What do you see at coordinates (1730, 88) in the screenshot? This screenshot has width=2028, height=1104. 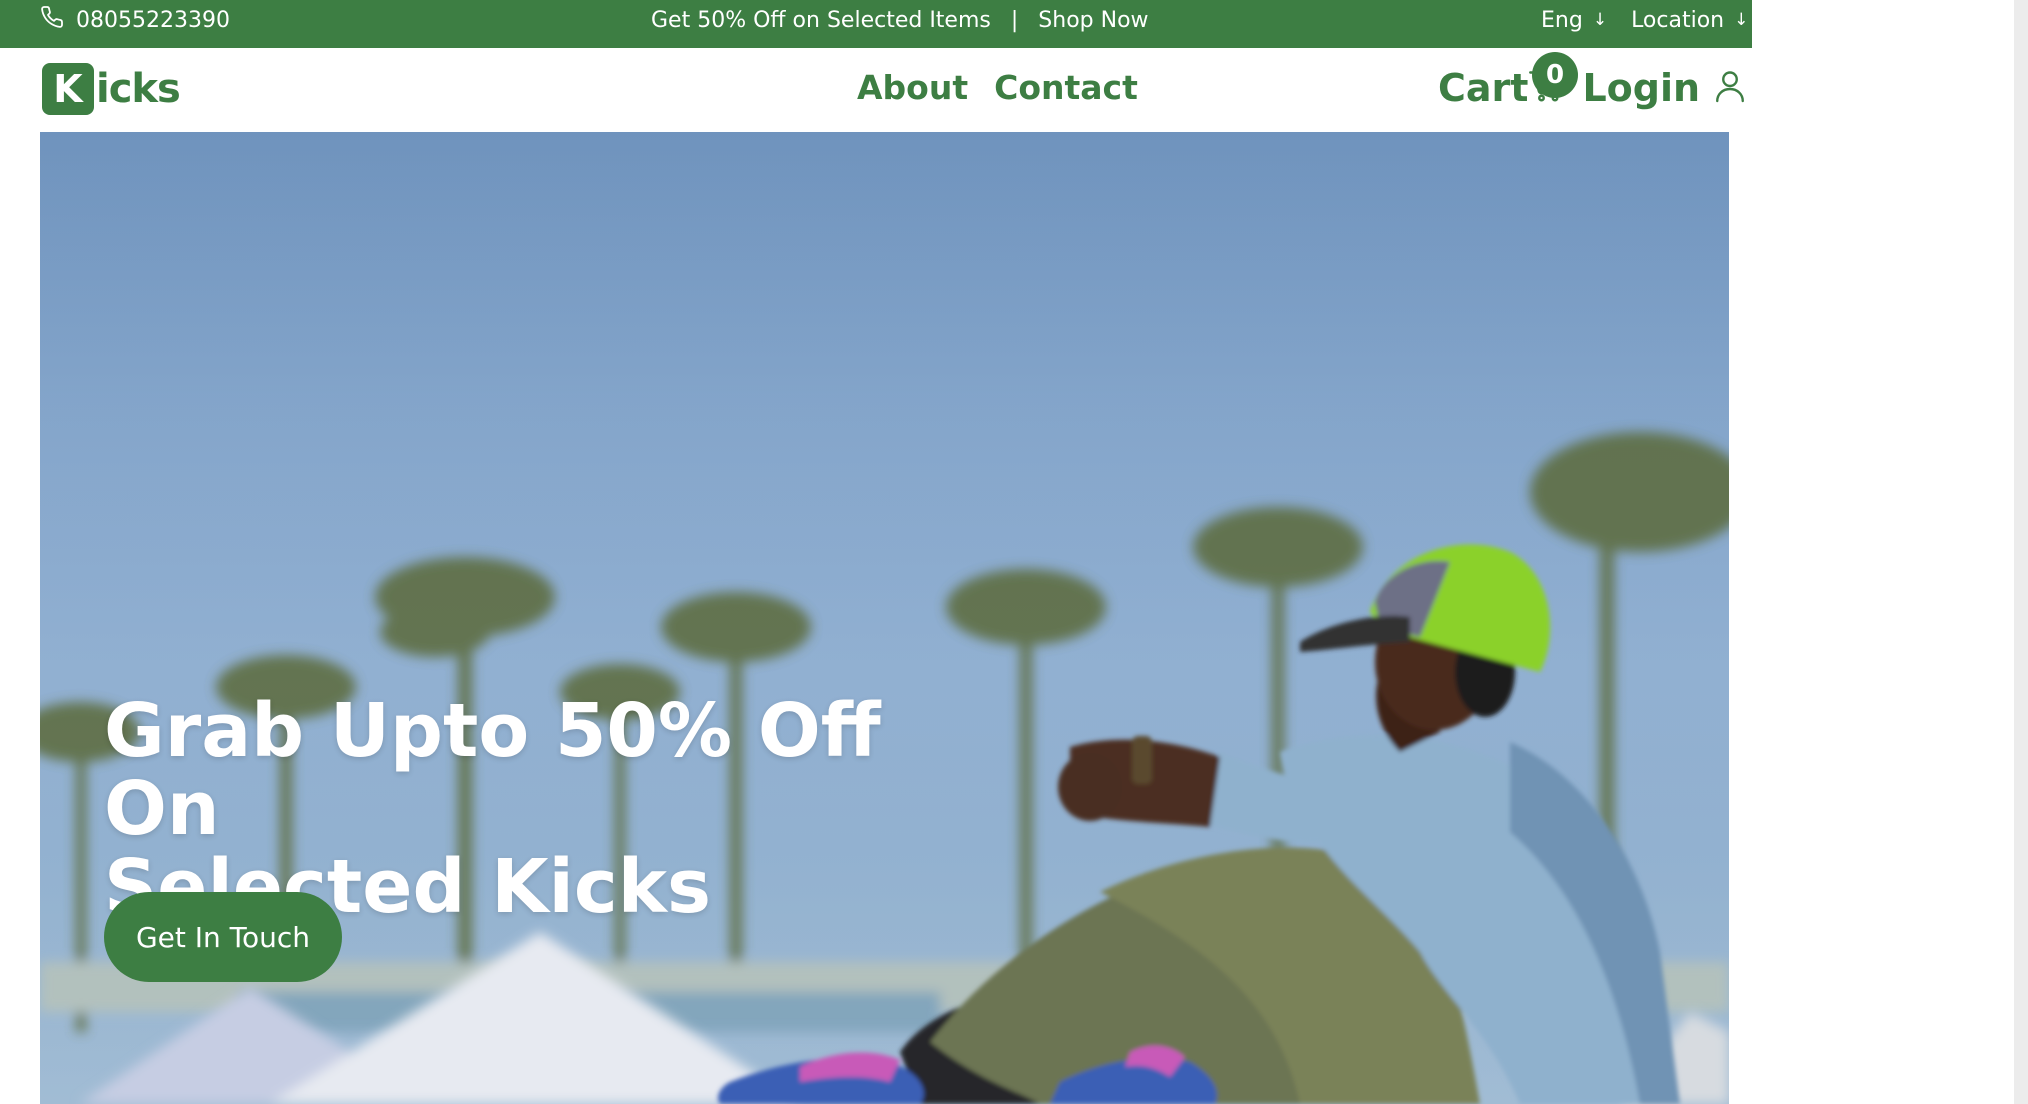 I see `user-icon` at bounding box center [1730, 88].